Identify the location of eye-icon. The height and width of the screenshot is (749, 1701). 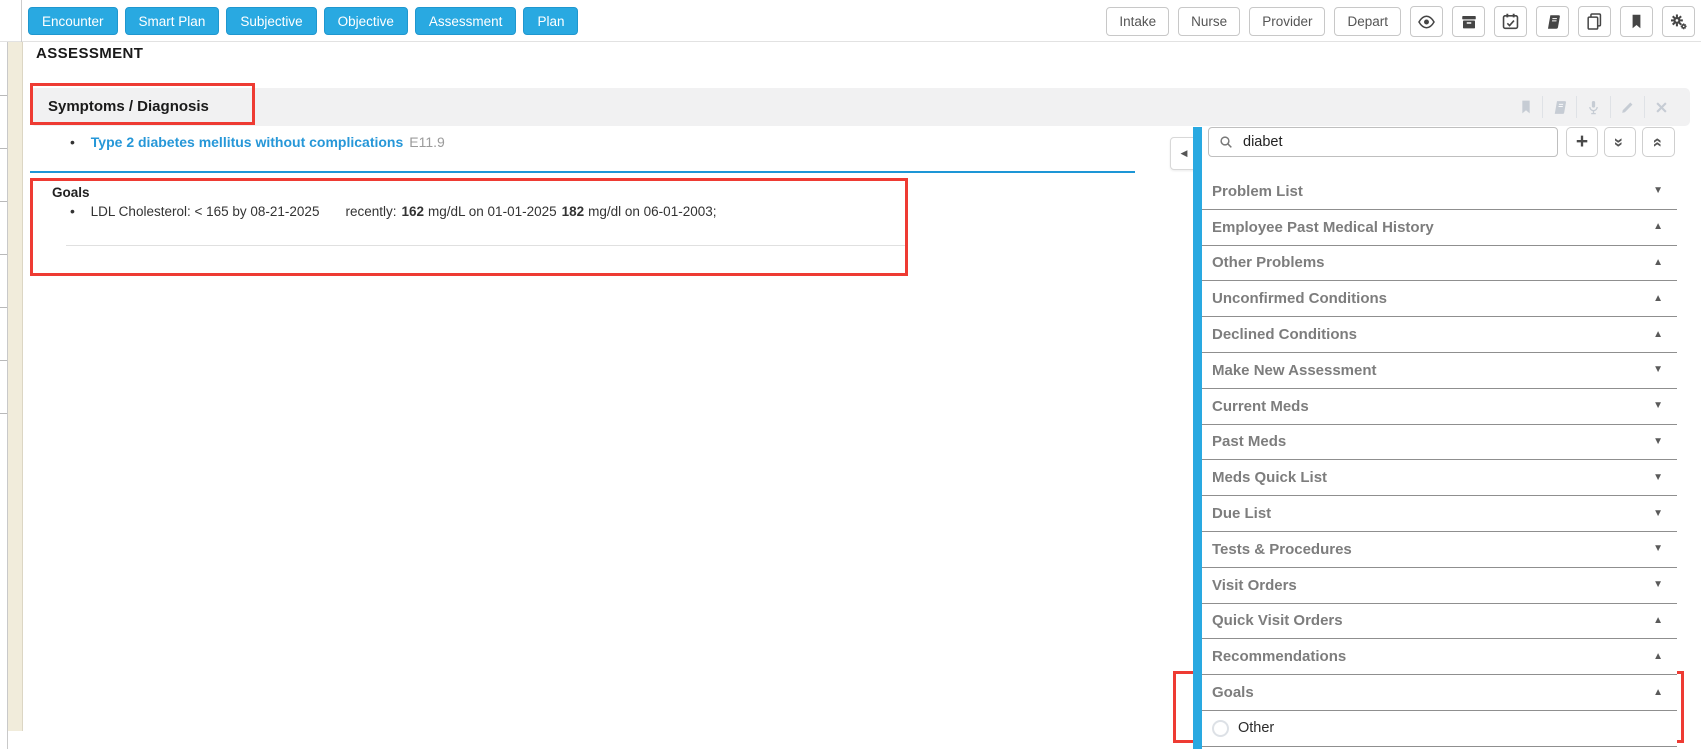
(1426, 21).